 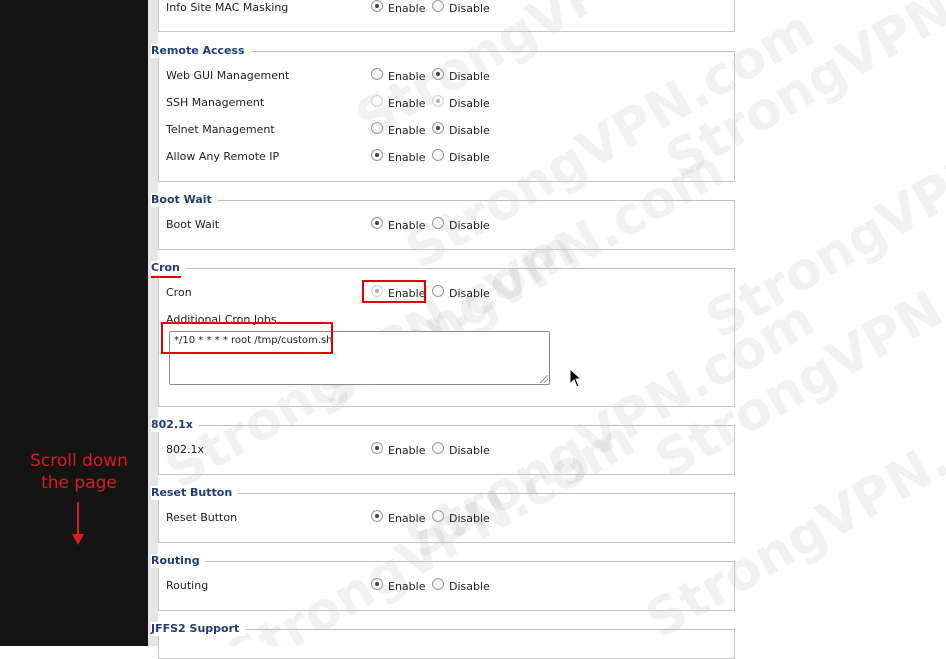 I want to click on section-title-cron: Cron, so click(x=168, y=268).